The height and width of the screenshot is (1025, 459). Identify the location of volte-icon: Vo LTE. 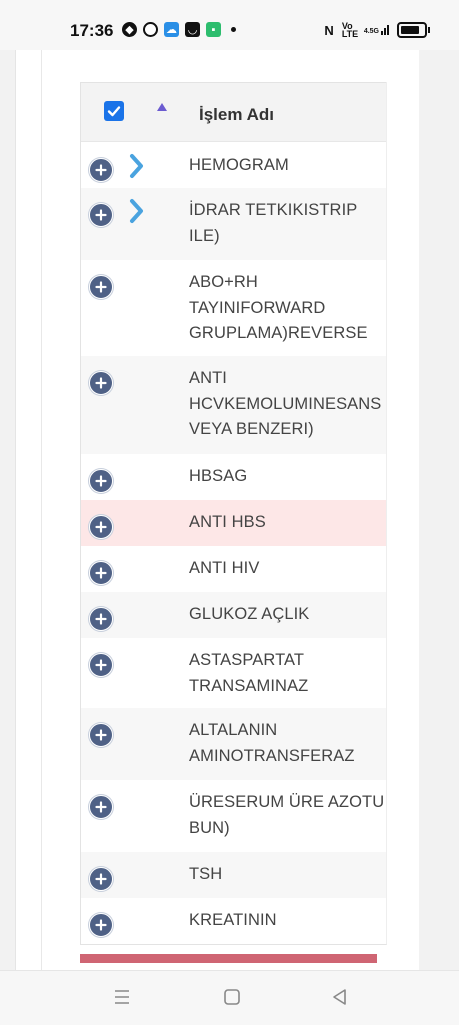
(350, 30).